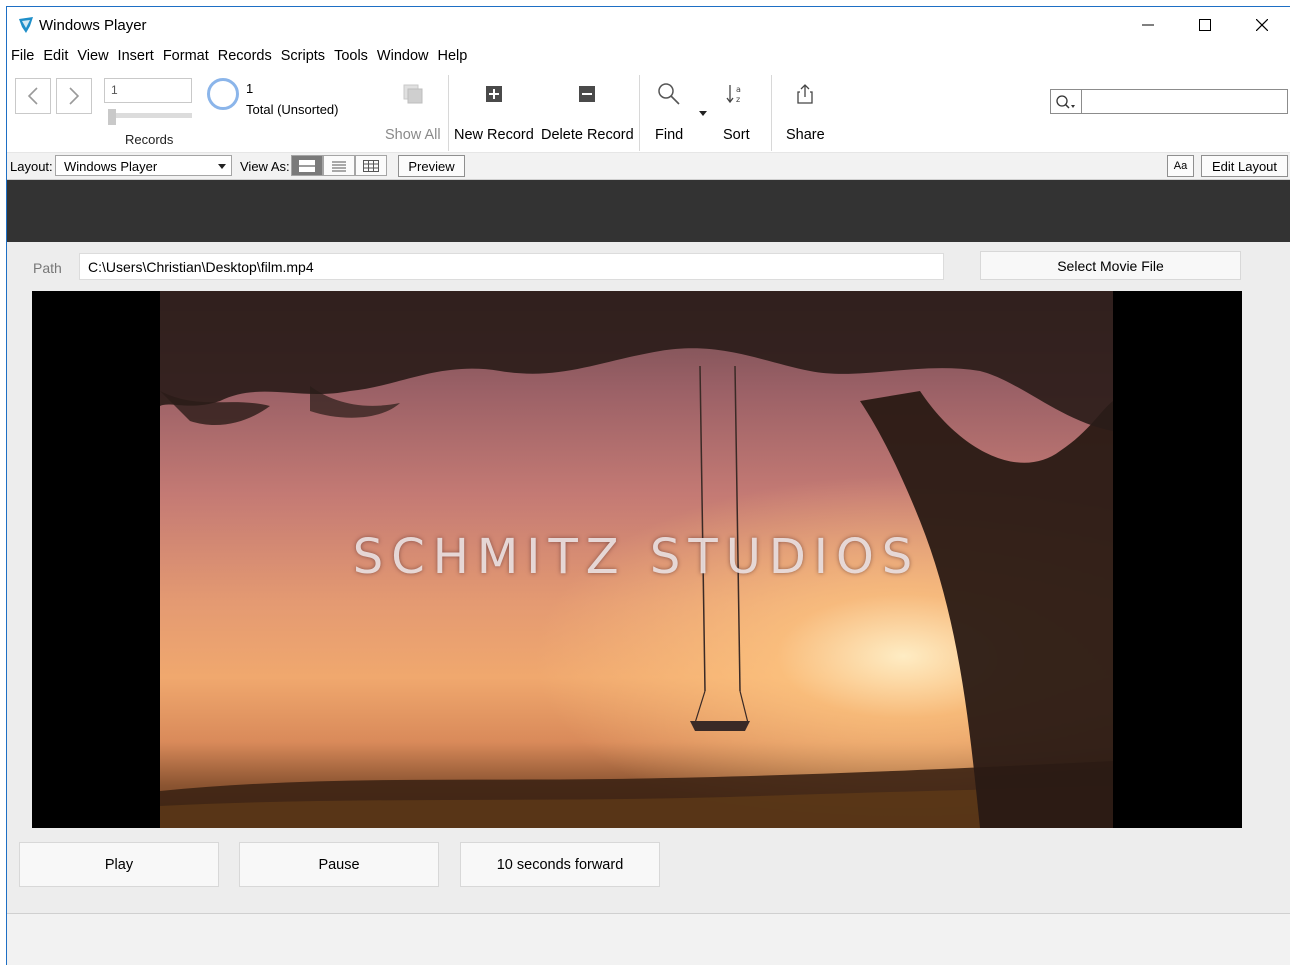  I want to click on close-icon, so click(1261, 25).